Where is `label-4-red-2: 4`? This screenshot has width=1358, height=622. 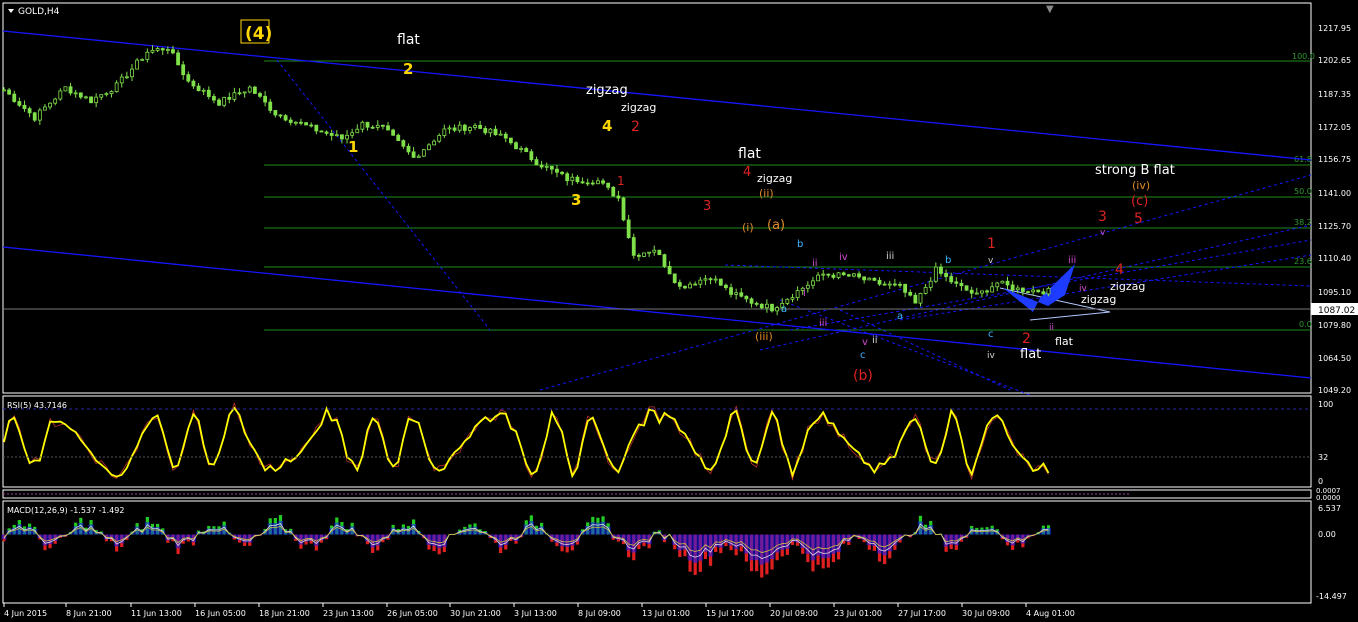 label-4-red-2: 4 is located at coordinates (1119, 270).